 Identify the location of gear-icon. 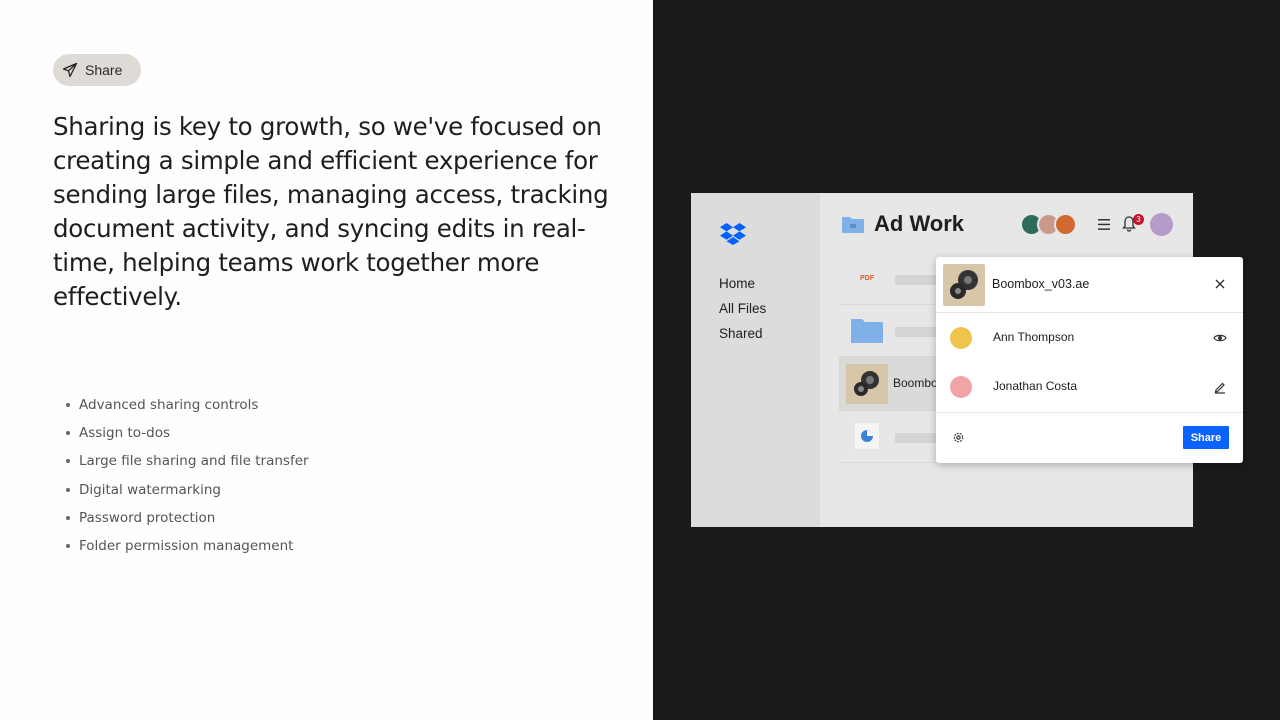
(958, 437).